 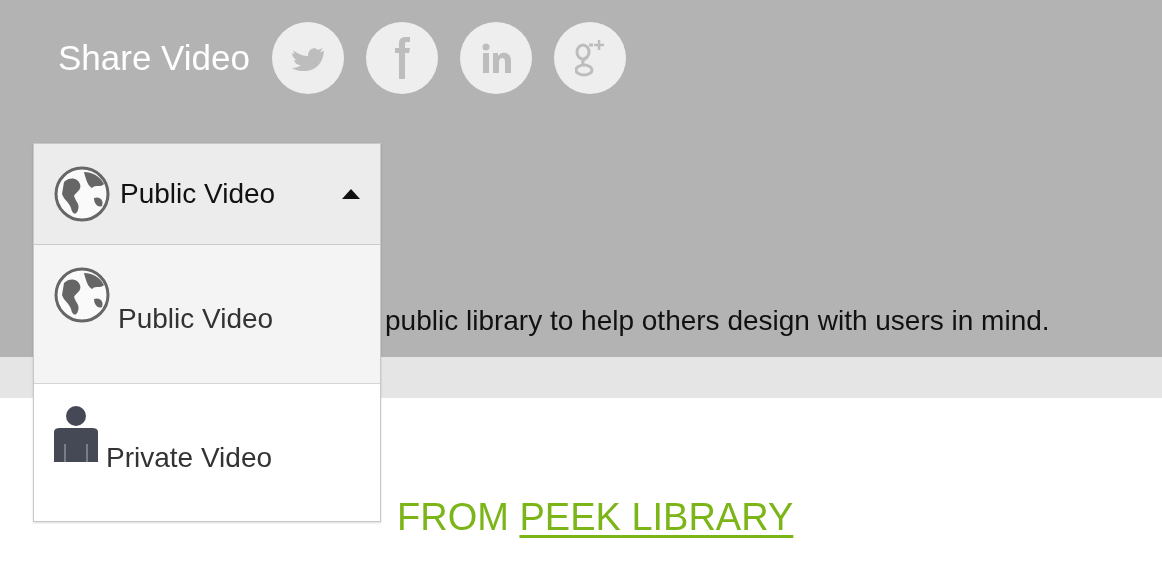 What do you see at coordinates (76, 434) in the screenshot?
I see `person-icon` at bounding box center [76, 434].